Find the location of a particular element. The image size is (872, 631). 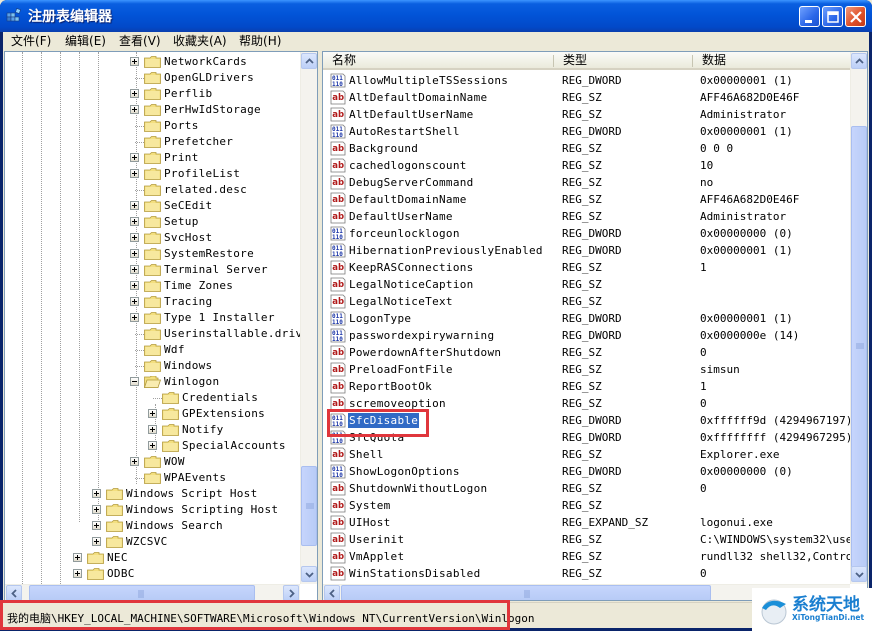

list-vertical-scrollbar is located at coordinates (858, 318).